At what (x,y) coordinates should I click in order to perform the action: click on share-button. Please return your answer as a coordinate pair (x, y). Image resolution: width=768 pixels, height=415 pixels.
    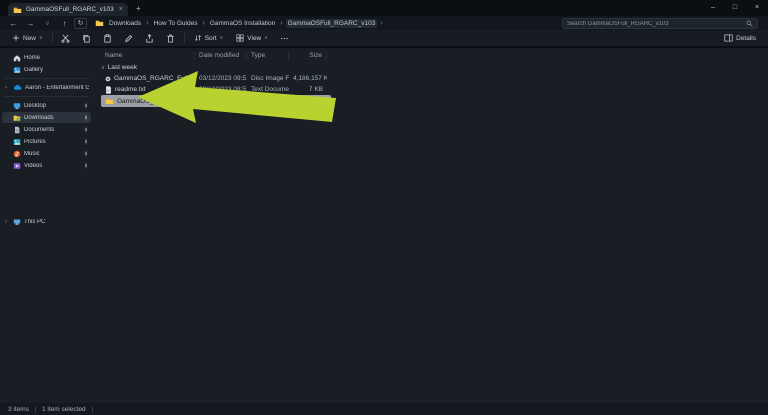
    Looking at the image, I should click on (150, 38).